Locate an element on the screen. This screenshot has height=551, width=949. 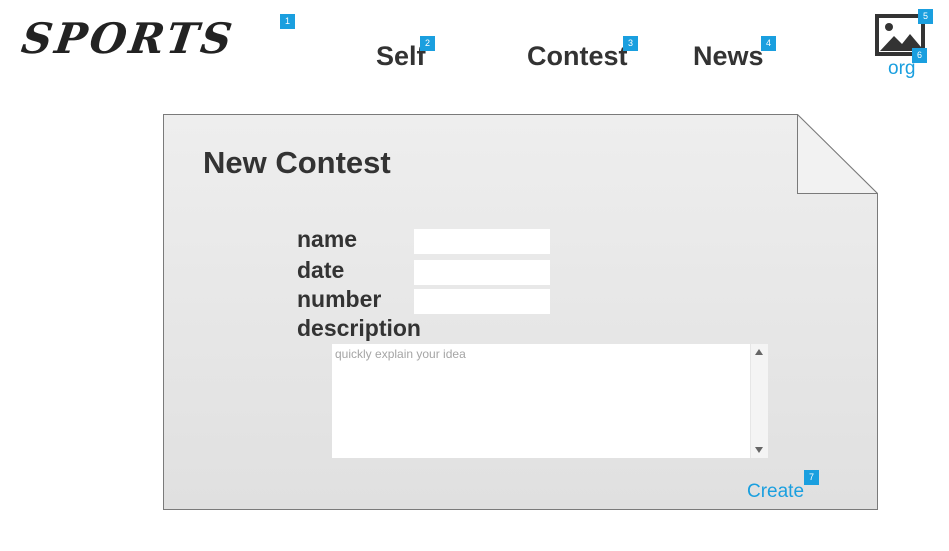
number-field is located at coordinates (482, 301).